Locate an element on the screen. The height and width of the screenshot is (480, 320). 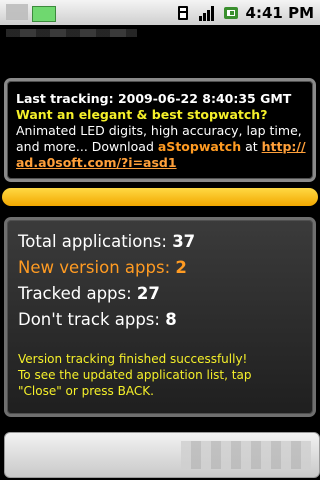
promo-line-2-prefix: and more... Download is located at coordinates (87, 146).